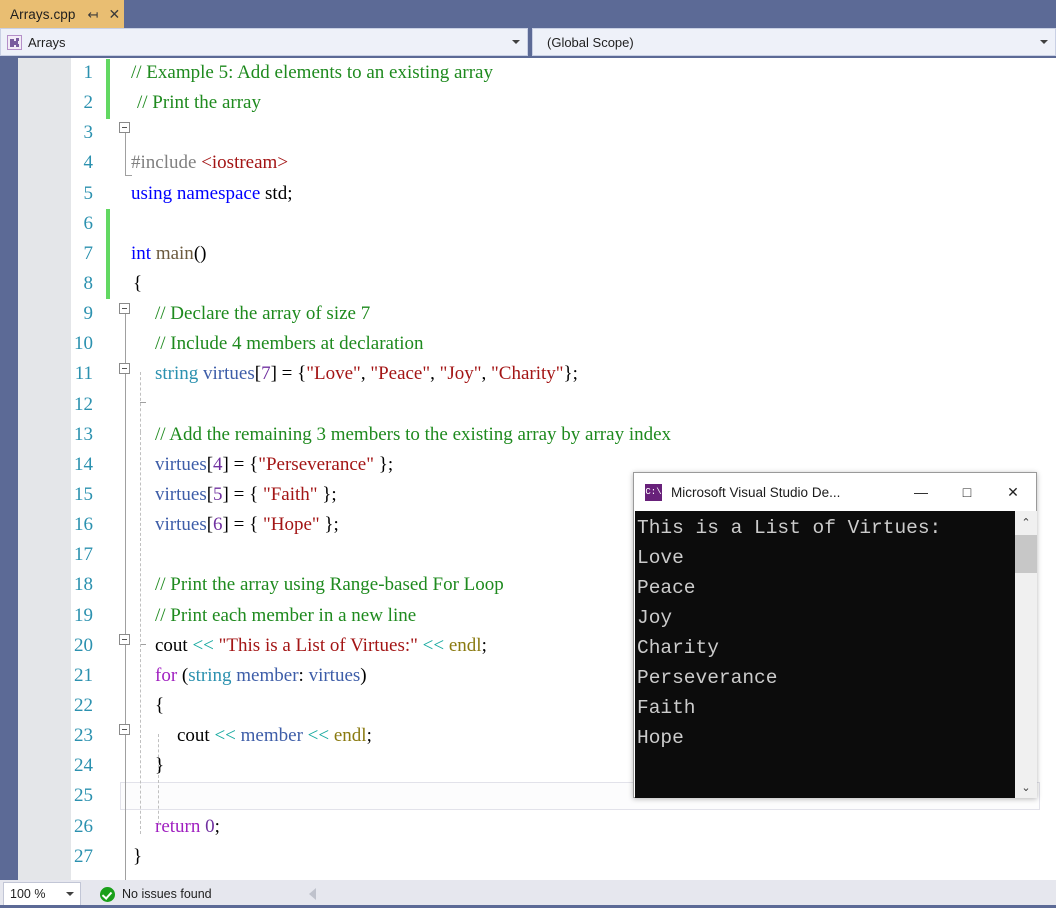 This screenshot has height=908, width=1056. I want to click on code-text: cout << member << endl;, so click(274, 736).